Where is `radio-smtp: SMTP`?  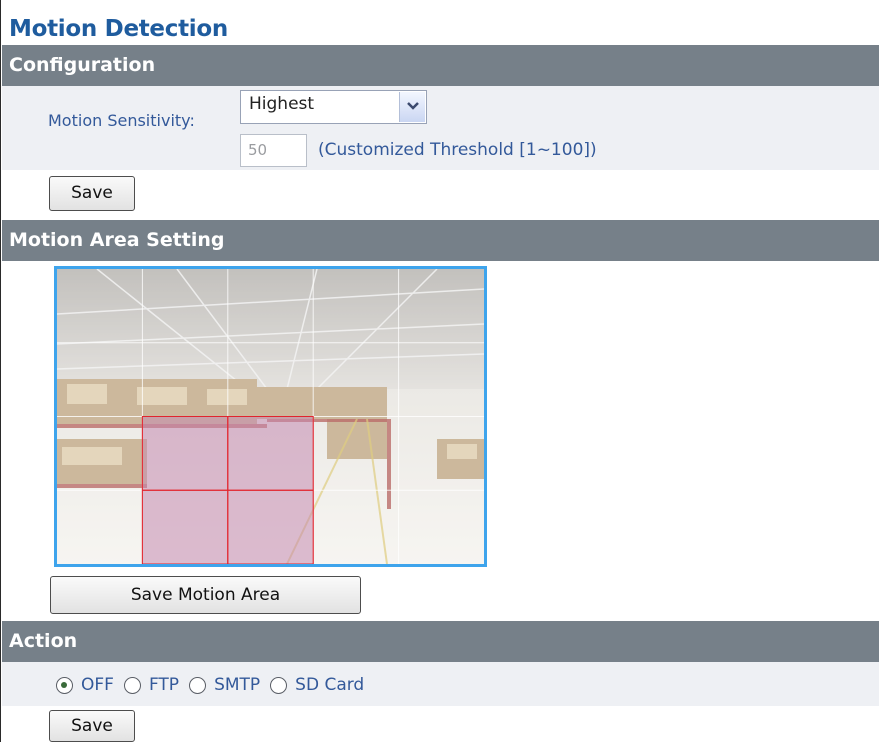
radio-smtp: SMTP is located at coordinates (224, 685).